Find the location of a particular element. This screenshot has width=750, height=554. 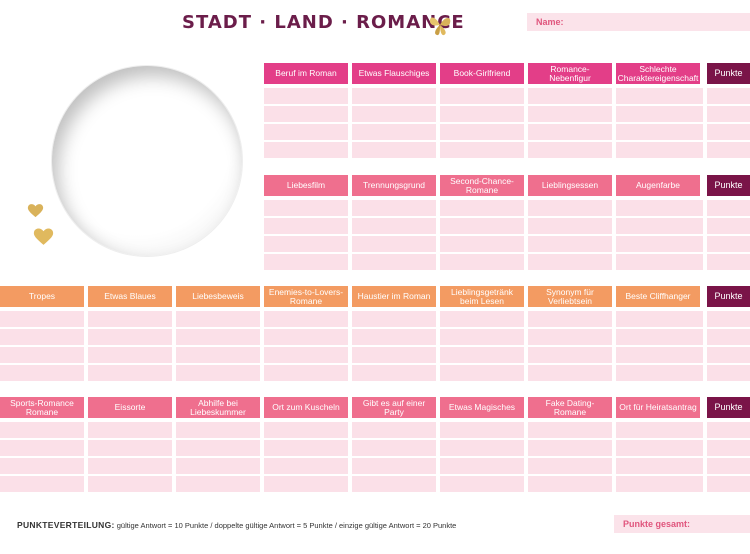

category-header: Schlechte Charaktereigenschaft is located at coordinates (658, 73).